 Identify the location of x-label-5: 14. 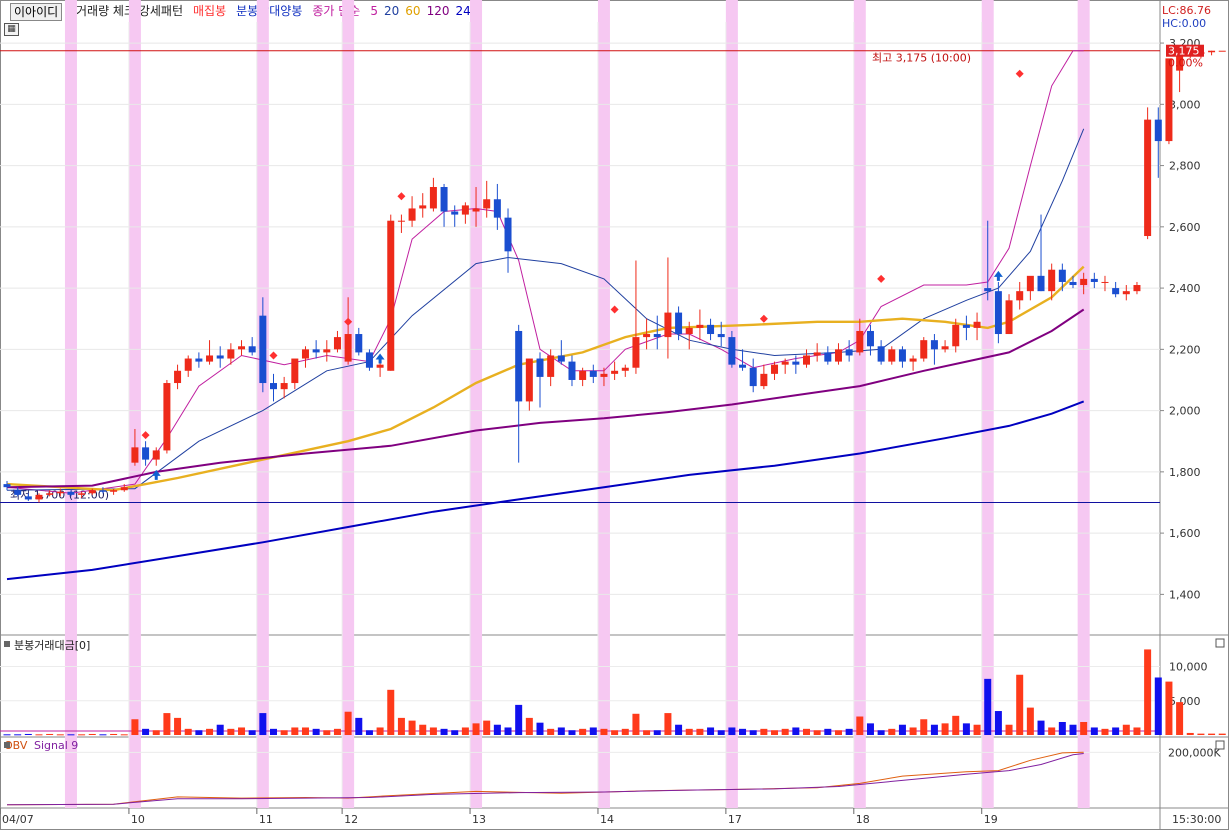
(607, 819).